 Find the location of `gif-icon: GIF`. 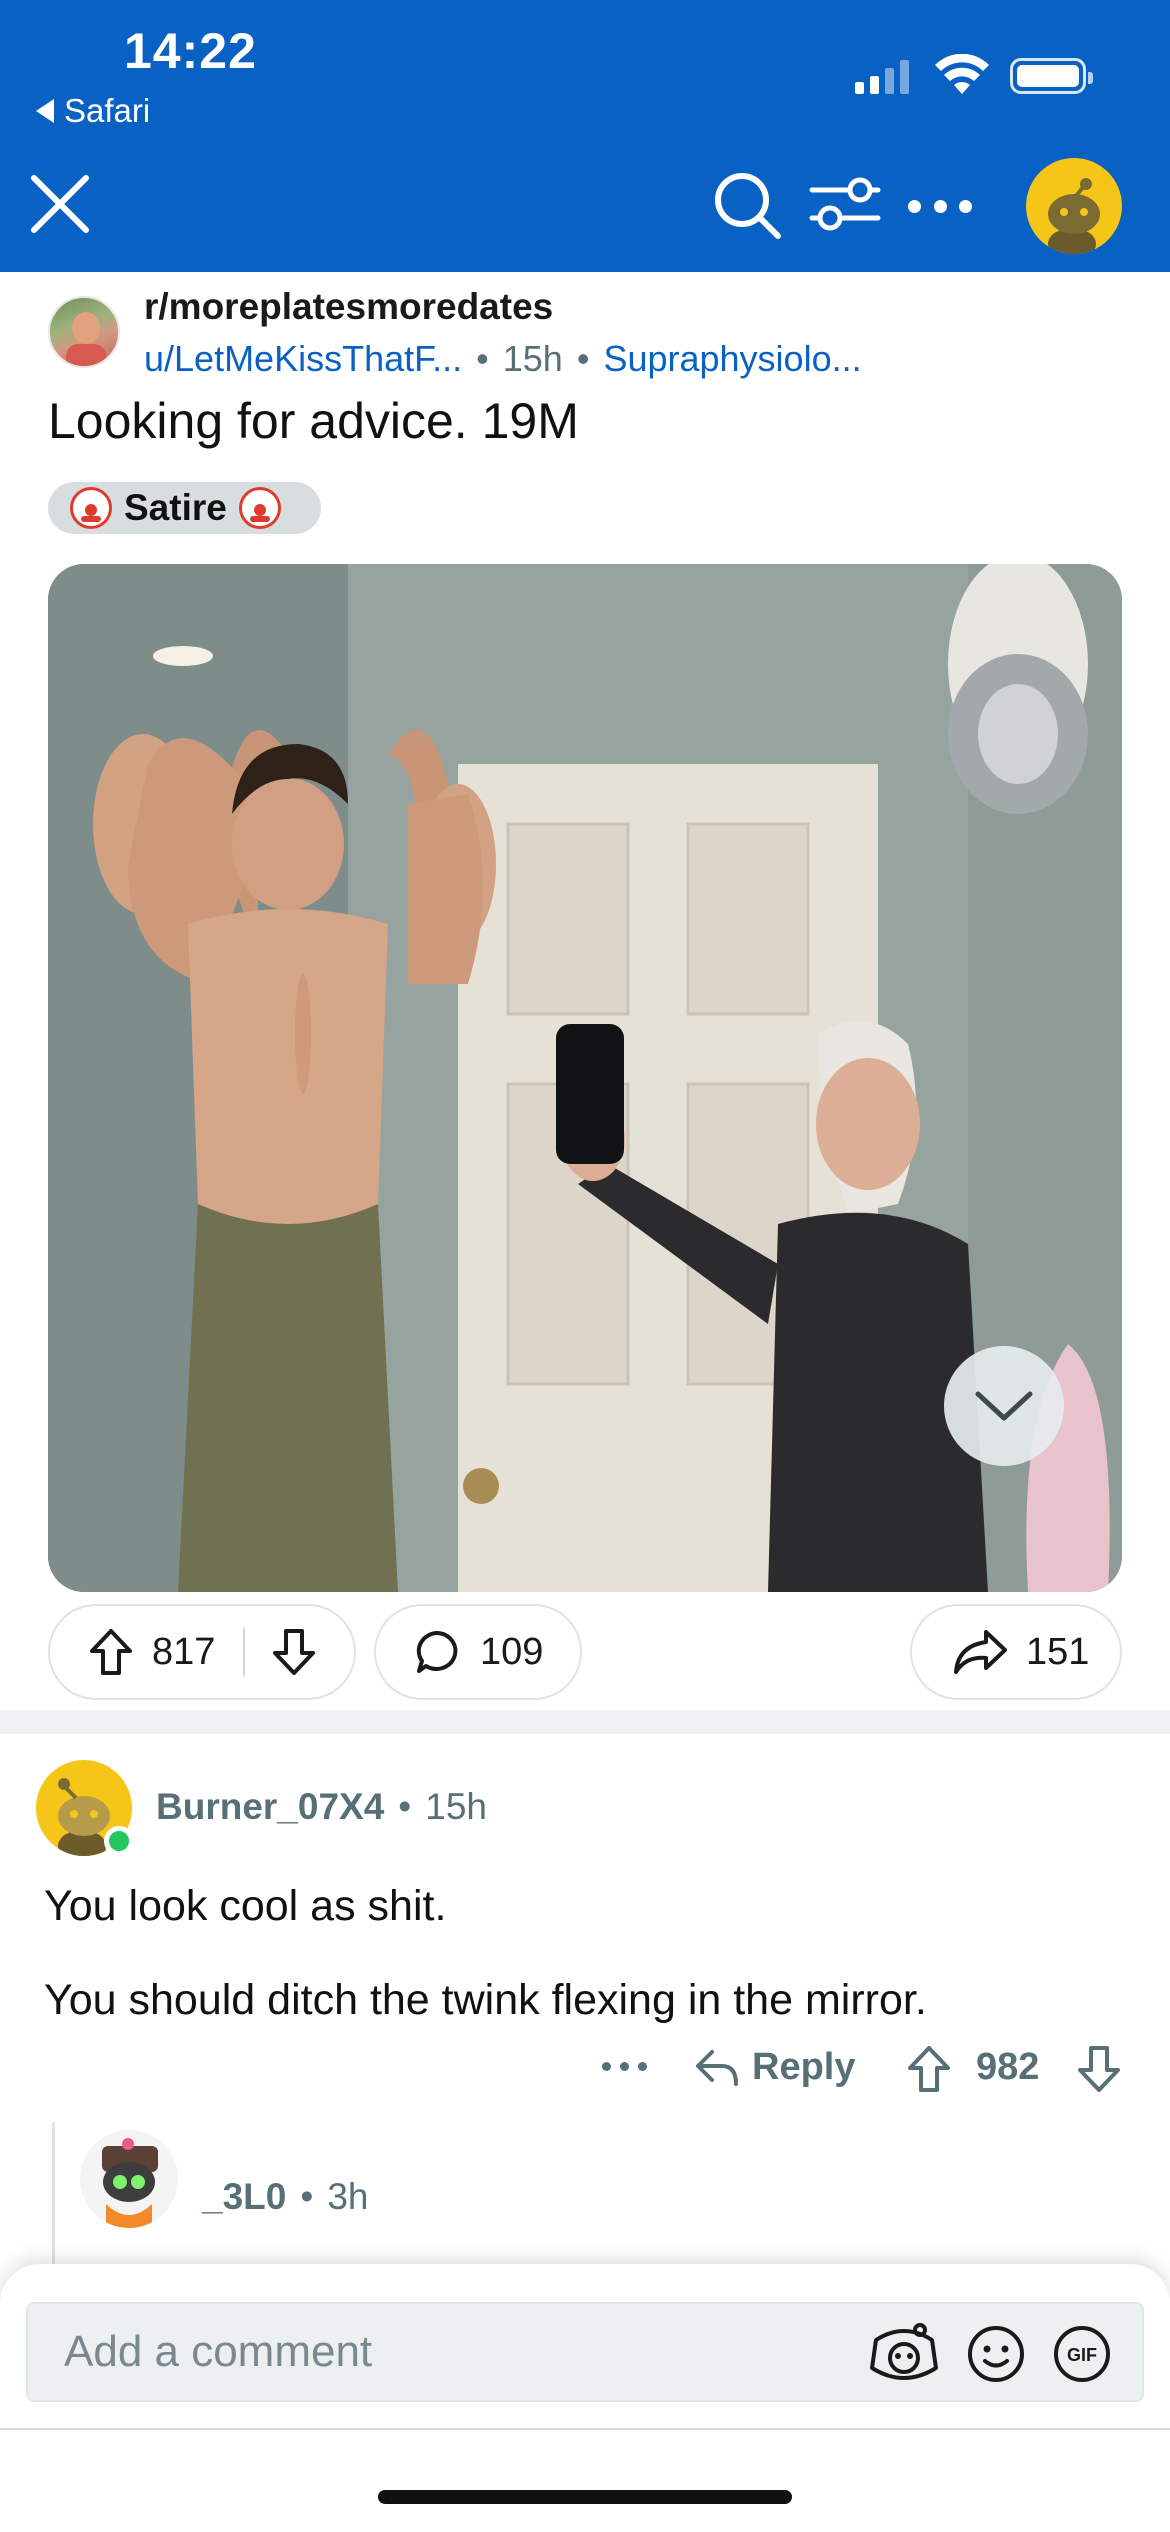

gif-icon: GIF is located at coordinates (1082, 2354).